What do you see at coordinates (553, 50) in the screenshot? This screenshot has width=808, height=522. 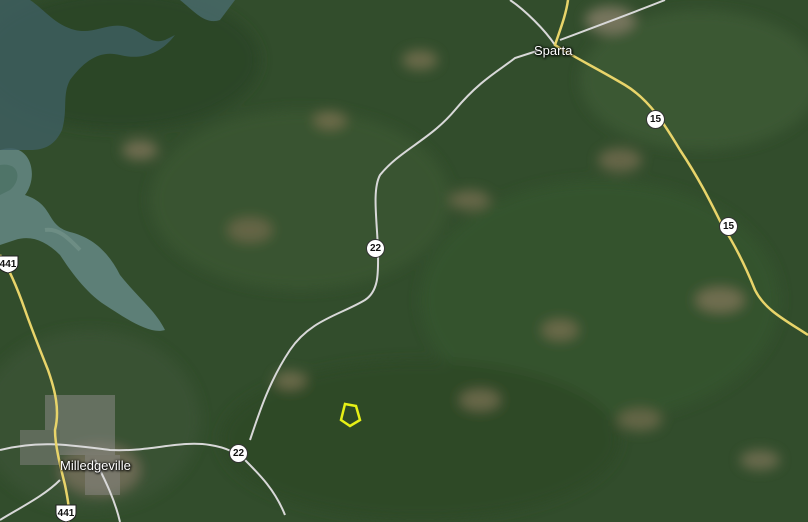 I see `town-label-sparta: Sparta` at bounding box center [553, 50].